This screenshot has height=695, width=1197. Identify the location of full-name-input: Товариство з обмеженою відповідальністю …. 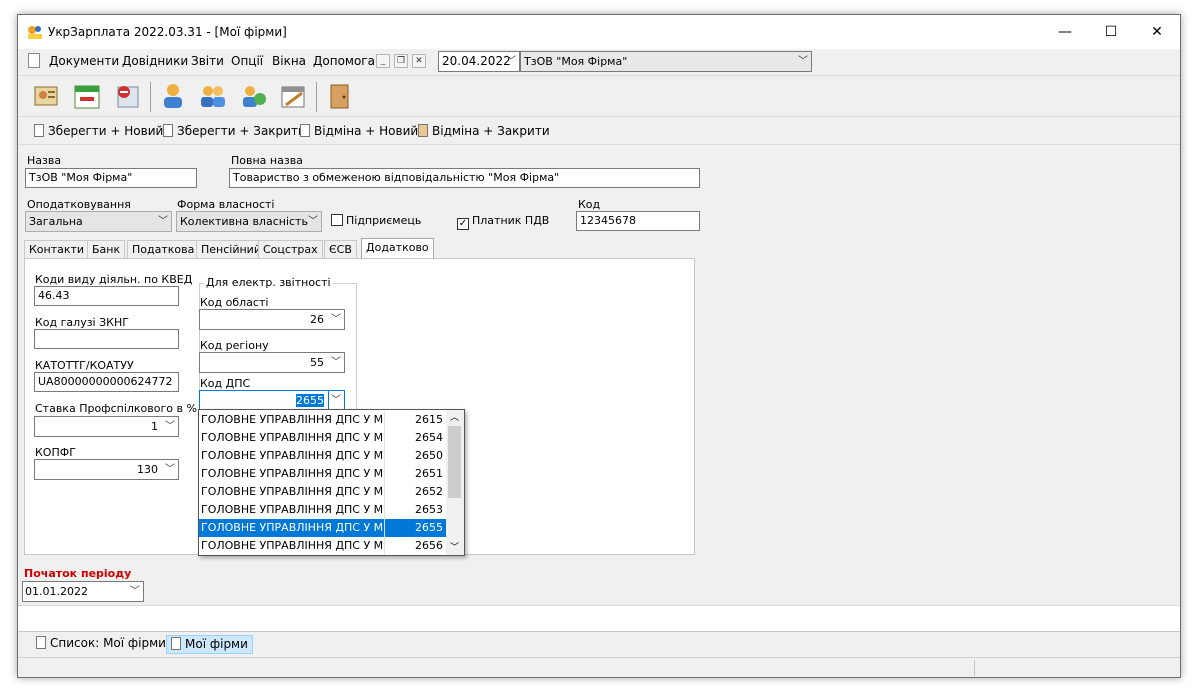
(464, 178).